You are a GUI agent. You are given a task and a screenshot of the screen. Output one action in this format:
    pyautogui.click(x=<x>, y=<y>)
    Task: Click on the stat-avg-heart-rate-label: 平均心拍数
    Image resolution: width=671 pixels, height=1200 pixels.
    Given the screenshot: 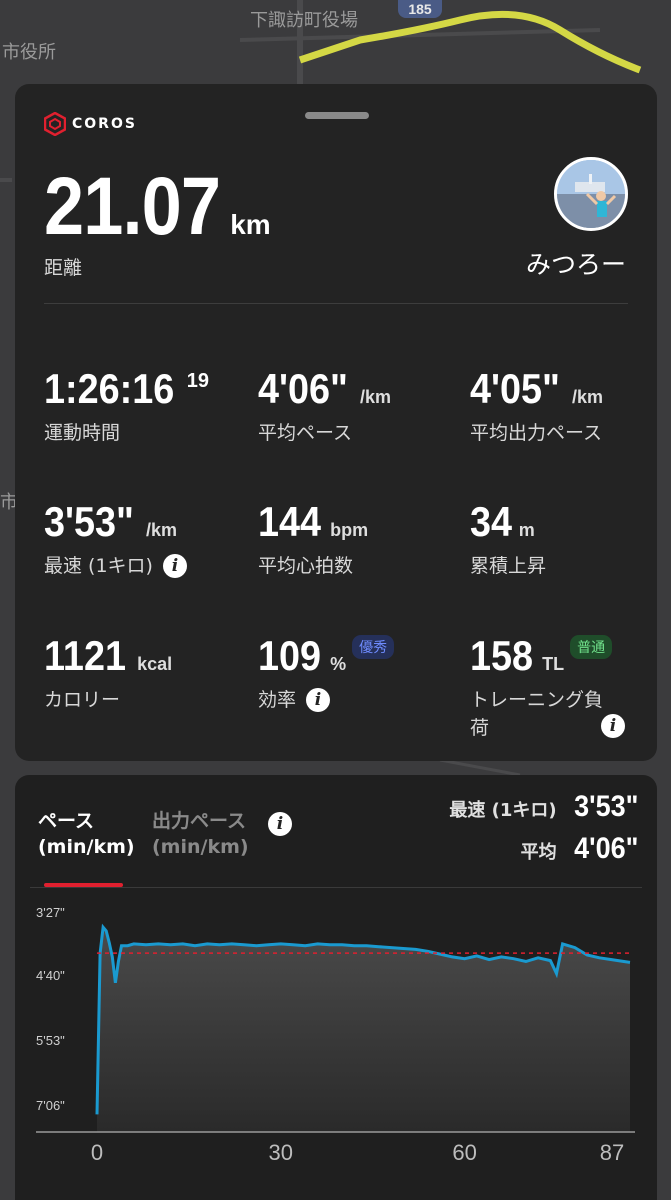 What is the action you would take?
    pyautogui.click(x=306, y=566)
    